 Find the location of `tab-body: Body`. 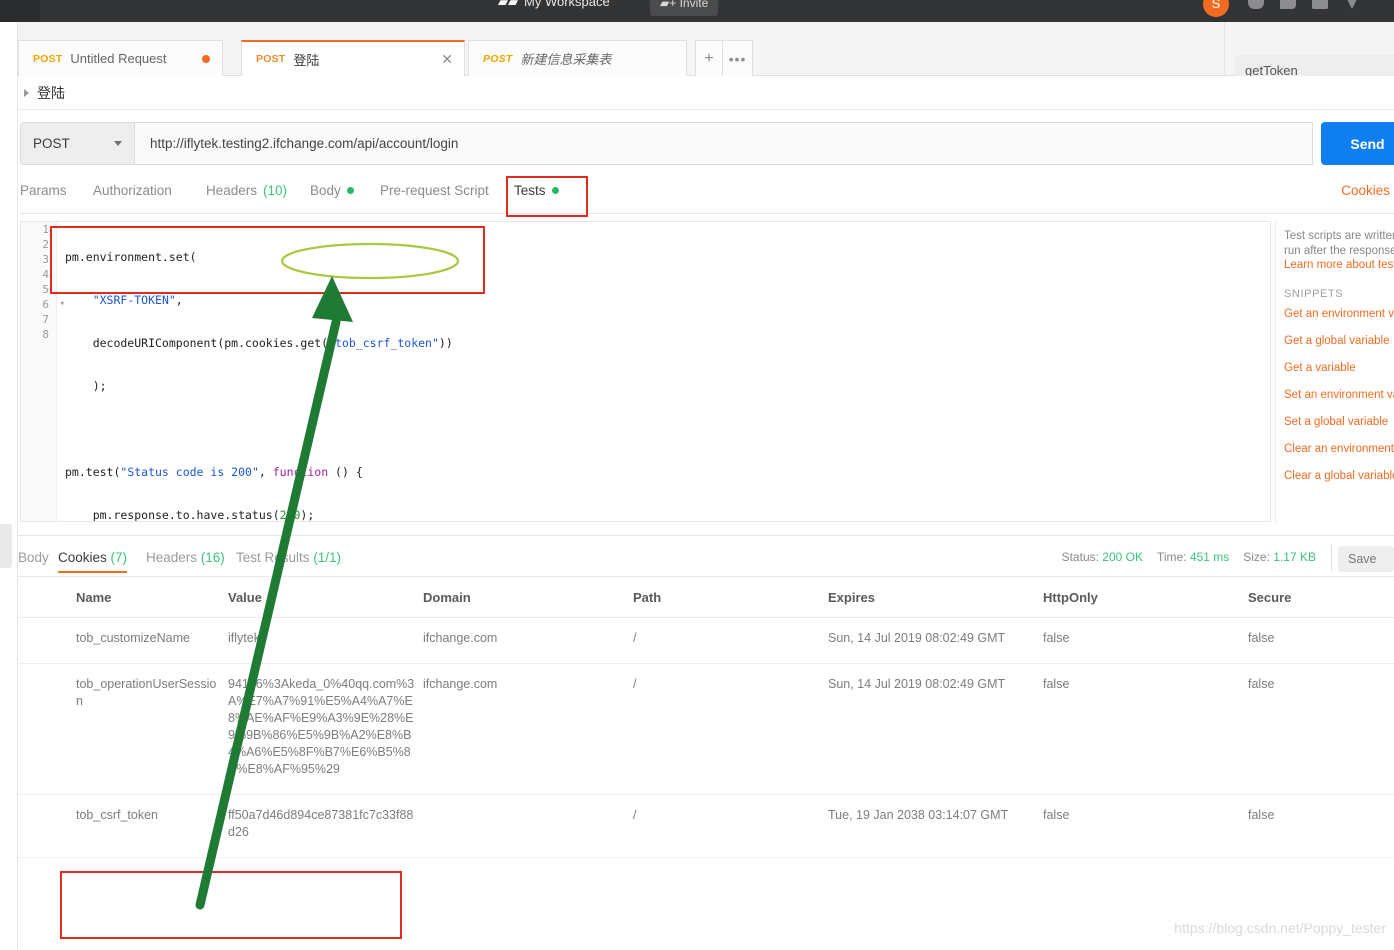

tab-body: Body is located at coordinates (332, 190).